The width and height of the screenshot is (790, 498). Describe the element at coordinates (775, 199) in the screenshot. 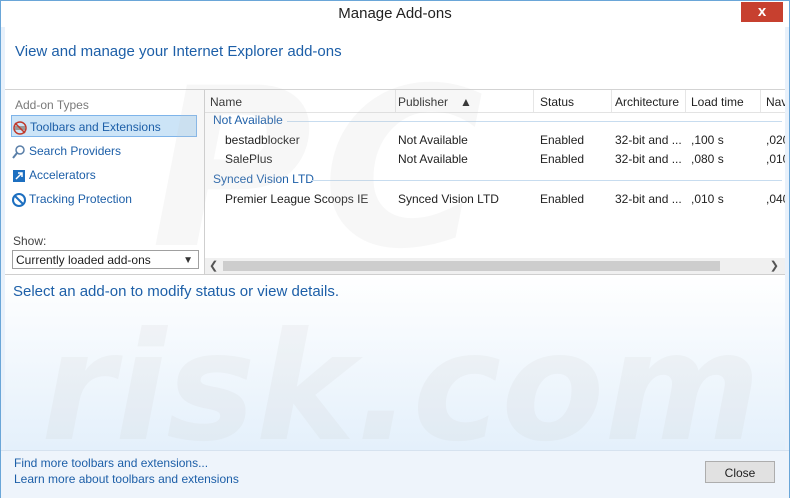

I see `row-navigation-time: ,040` at that location.